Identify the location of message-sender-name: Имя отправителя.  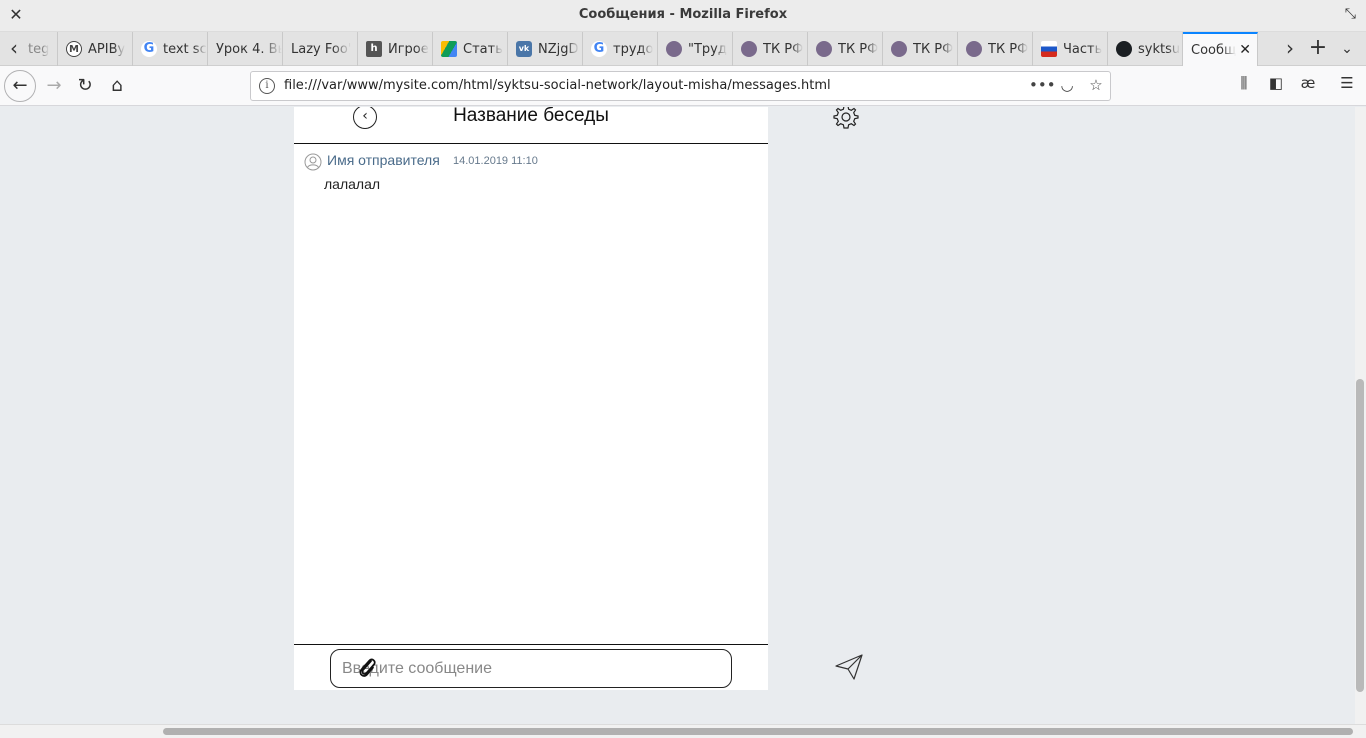
(383, 160).